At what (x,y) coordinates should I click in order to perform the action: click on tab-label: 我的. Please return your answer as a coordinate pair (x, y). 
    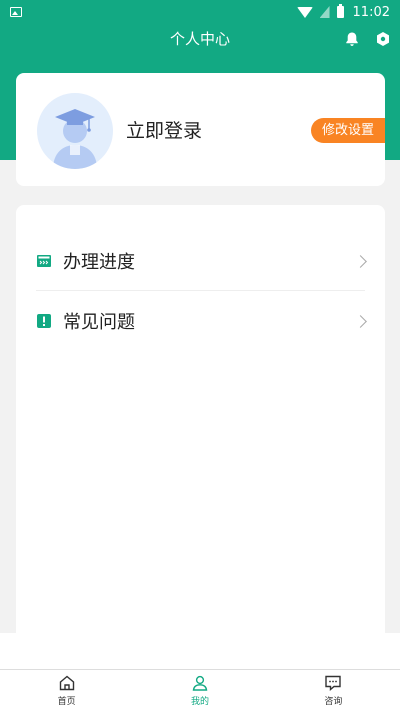
    Looking at the image, I should click on (199, 702).